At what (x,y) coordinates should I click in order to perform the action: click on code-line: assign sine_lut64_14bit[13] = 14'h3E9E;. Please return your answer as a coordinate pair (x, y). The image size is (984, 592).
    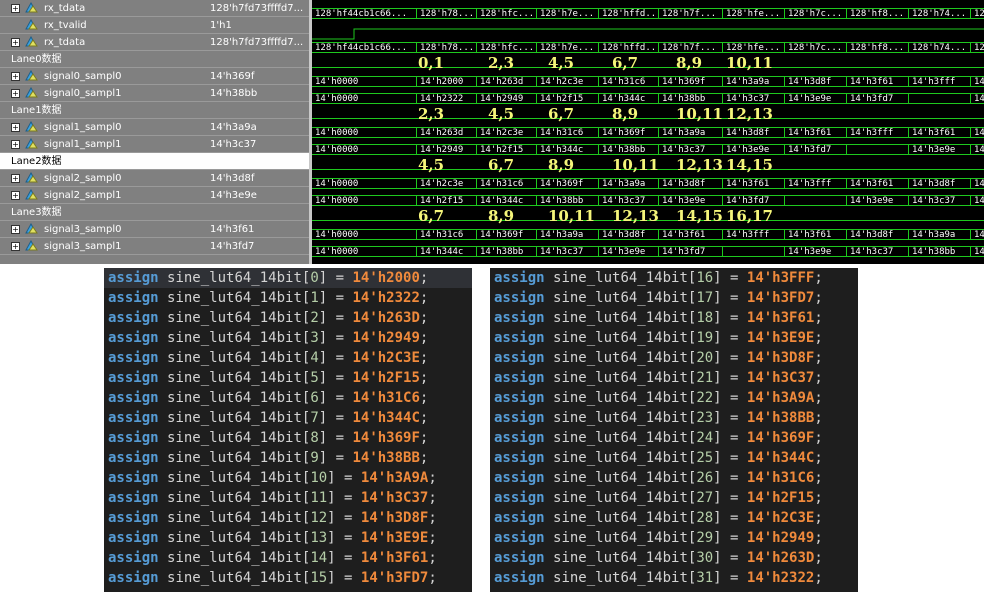
    Looking at the image, I should click on (288, 538).